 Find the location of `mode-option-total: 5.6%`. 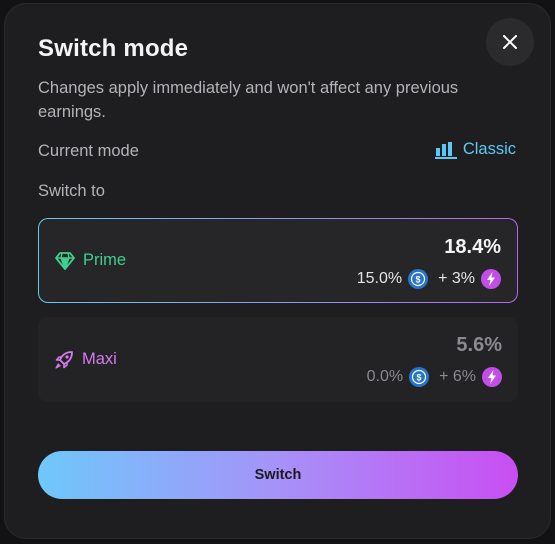

mode-option-total: 5.6% is located at coordinates (479, 345).